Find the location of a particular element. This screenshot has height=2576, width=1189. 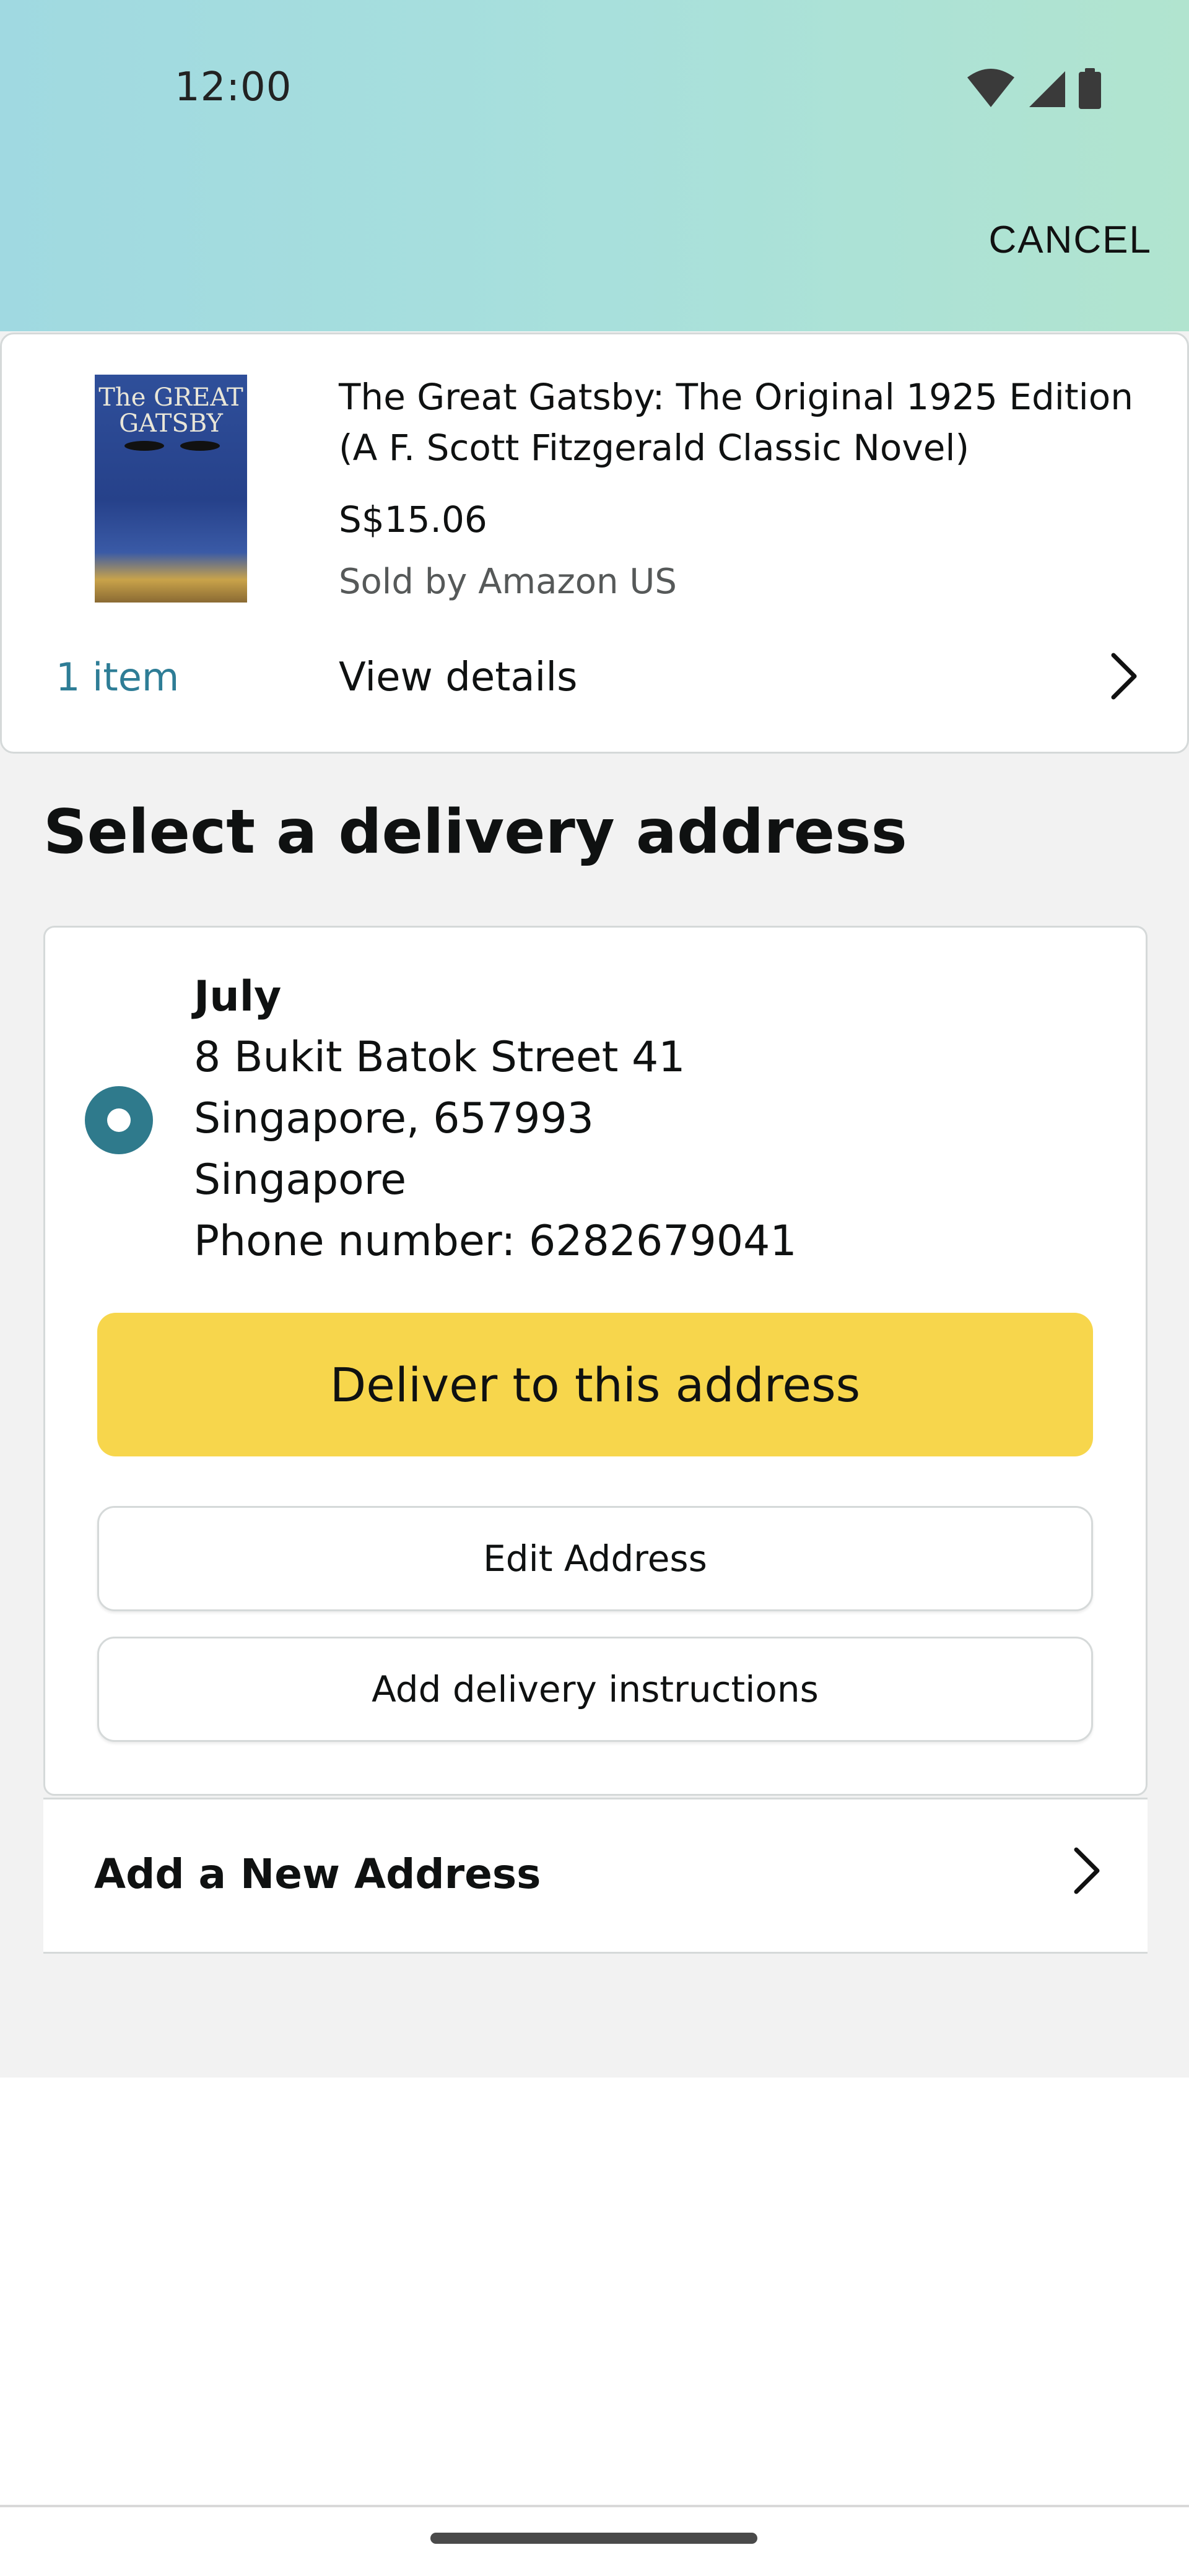

page-title: Select a delivery address is located at coordinates (475, 832).